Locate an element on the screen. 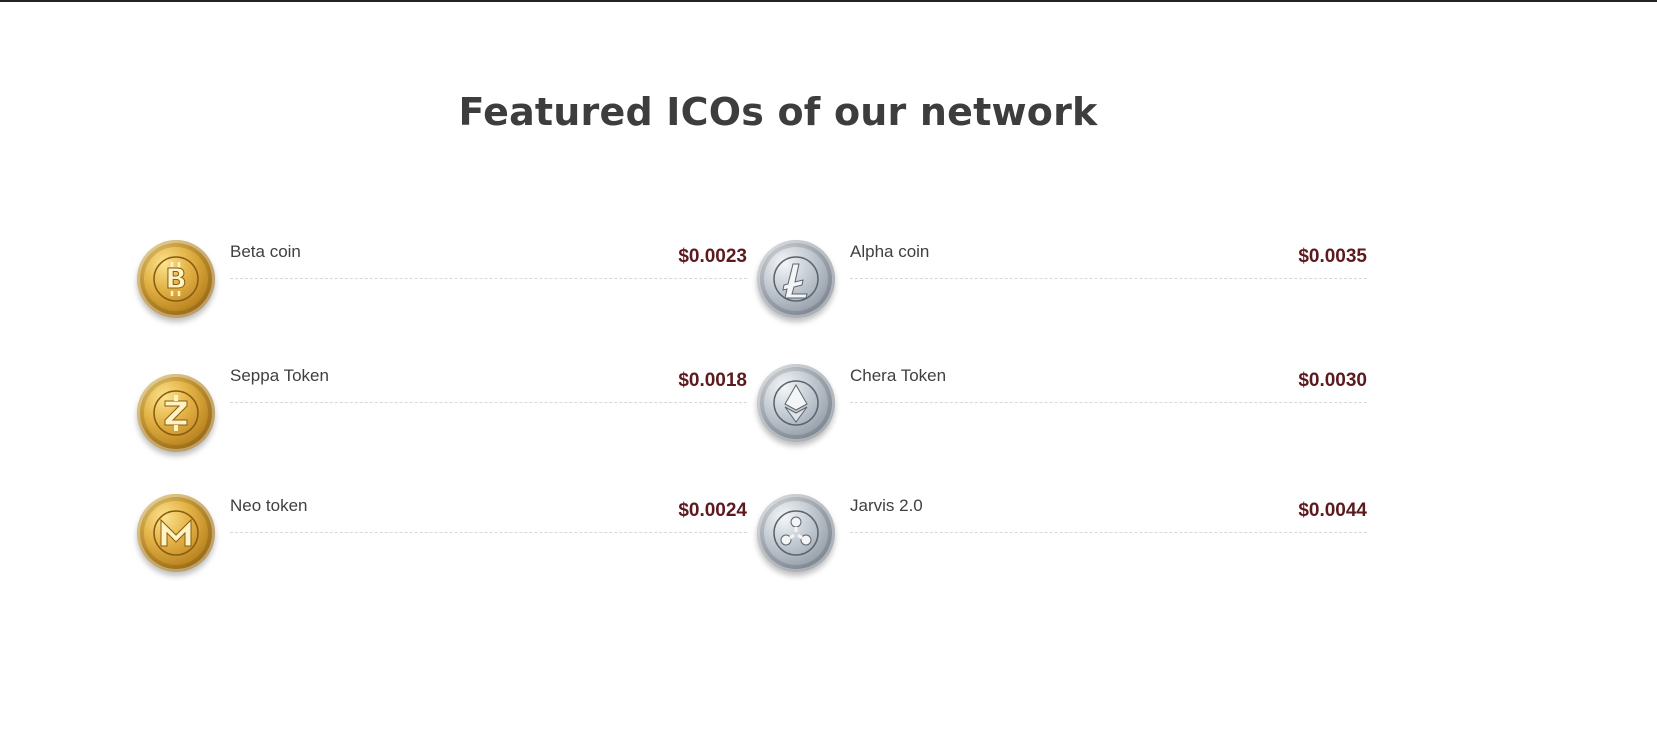 Image resolution: width=1657 pixels, height=750 pixels. coin-price: $0.0044 is located at coordinates (1332, 510).